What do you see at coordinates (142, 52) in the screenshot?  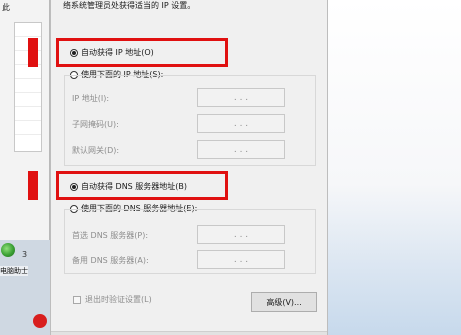 I see `highlight-box-auto-ip` at bounding box center [142, 52].